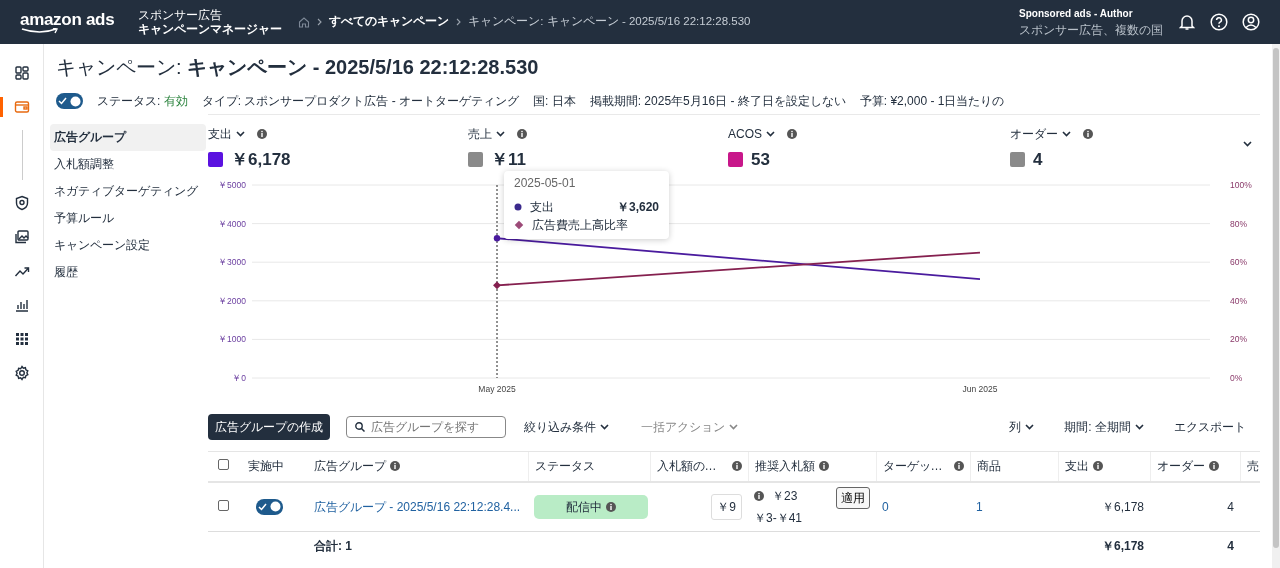  What do you see at coordinates (637, 207) in the screenshot?
I see `tooltip-value: ￥3,620` at bounding box center [637, 207].